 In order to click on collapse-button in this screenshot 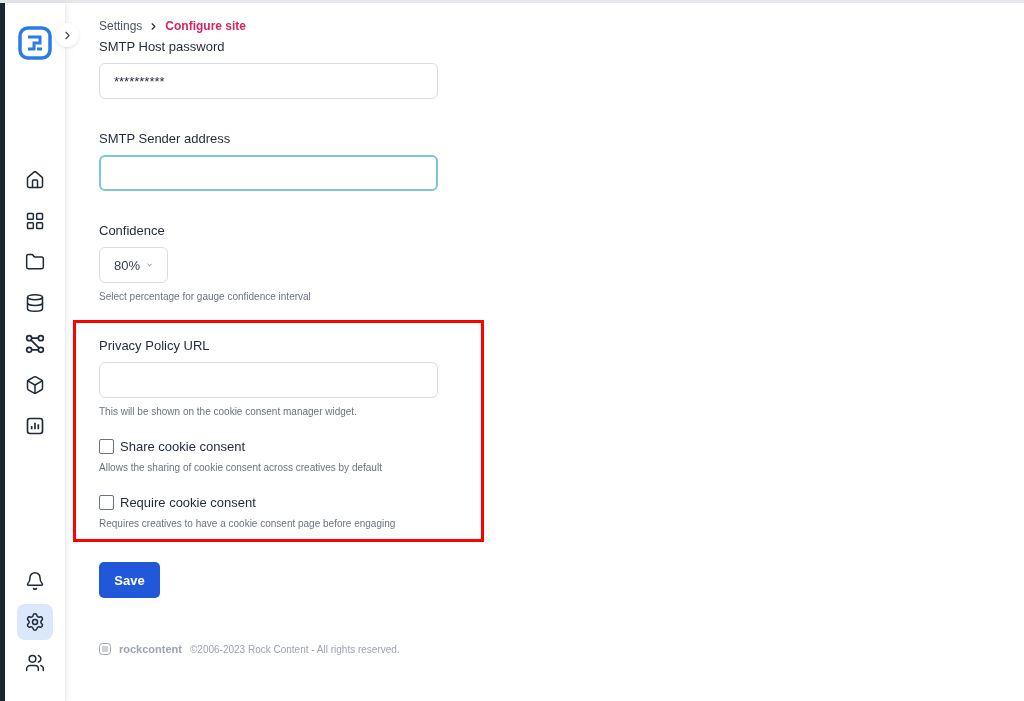, I will do `click(67, 35)`.